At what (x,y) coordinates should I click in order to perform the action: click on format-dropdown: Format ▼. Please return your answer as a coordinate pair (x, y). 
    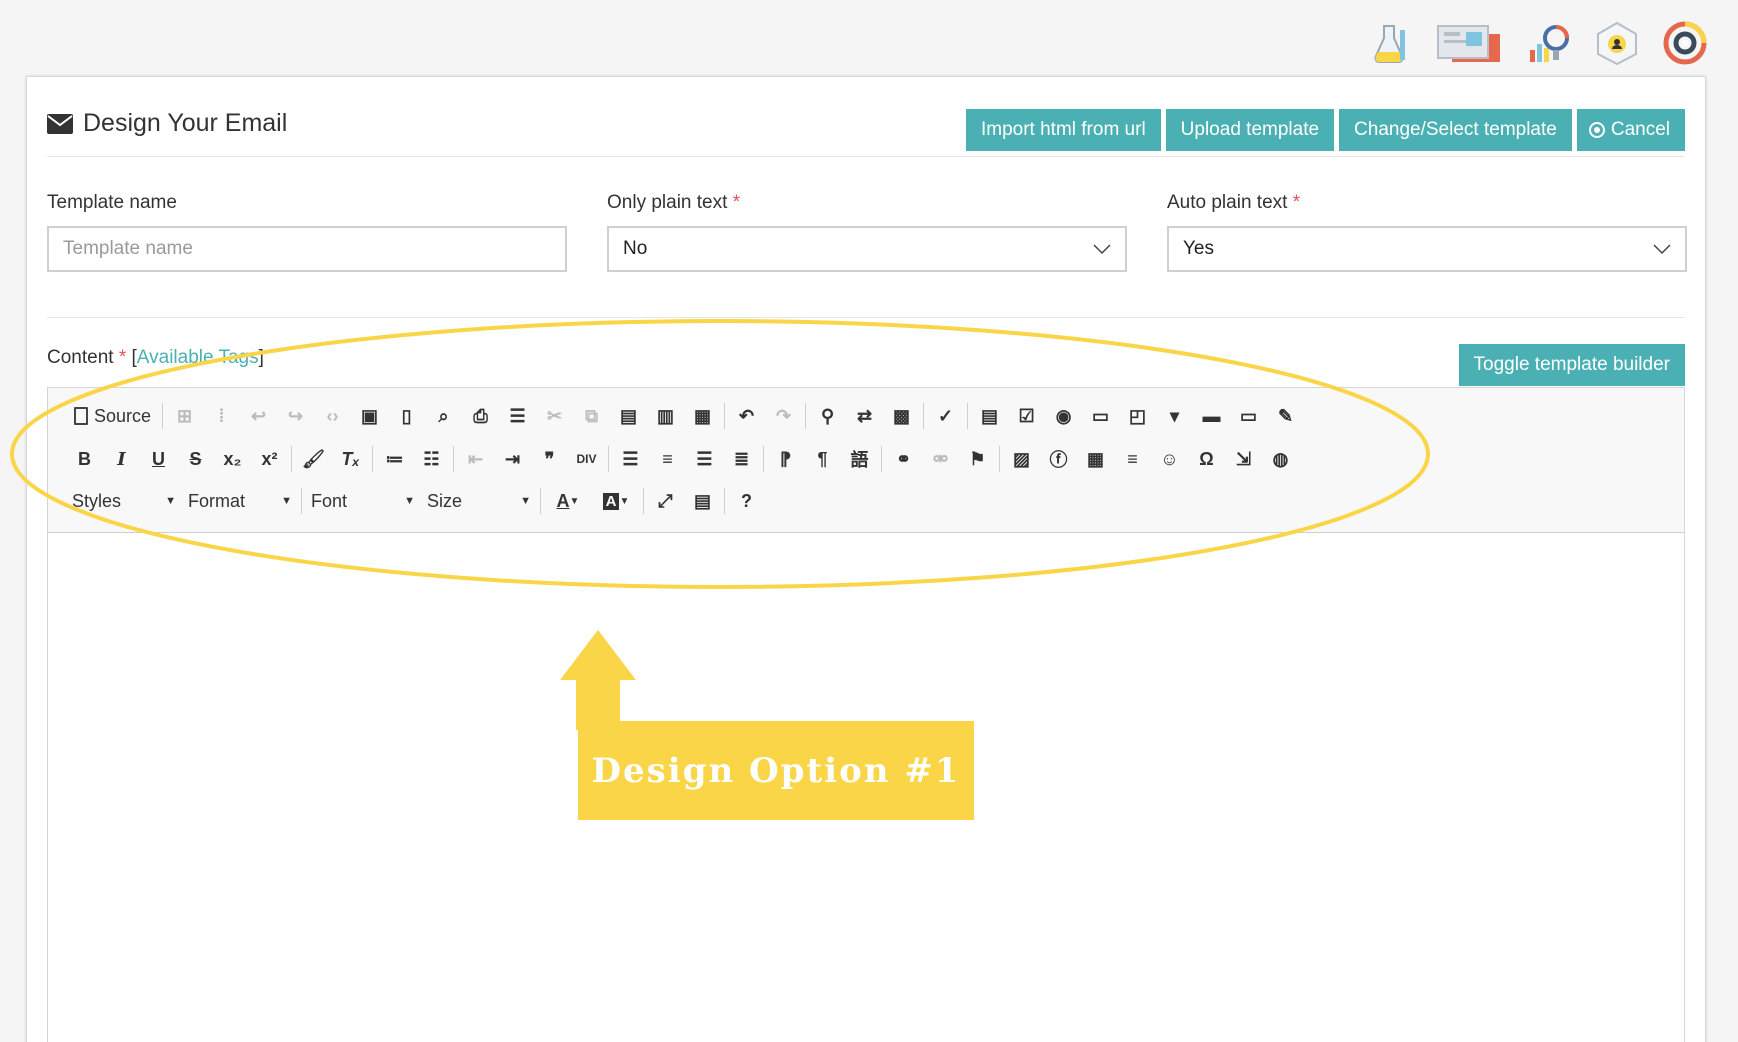
    Looking at the image, I should click on (240, 501).